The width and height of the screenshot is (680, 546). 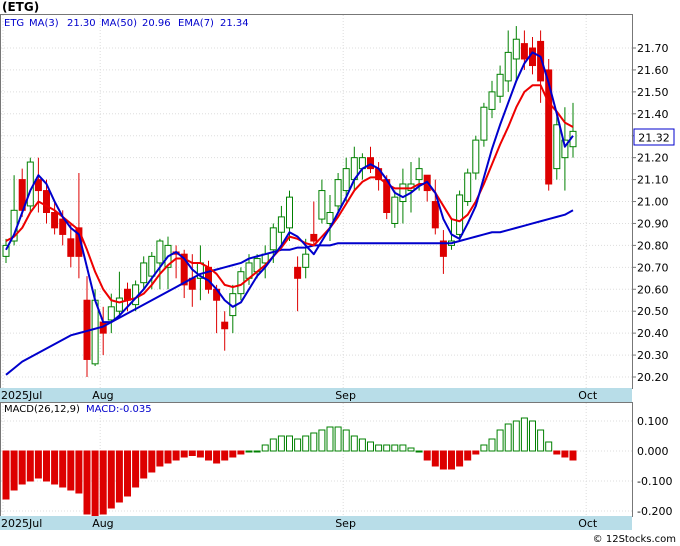 What do you see at coordinates (653, 267) in the screenshot?
I see `price-y-tick-label: 20.70` at bounding box center [653, 267].